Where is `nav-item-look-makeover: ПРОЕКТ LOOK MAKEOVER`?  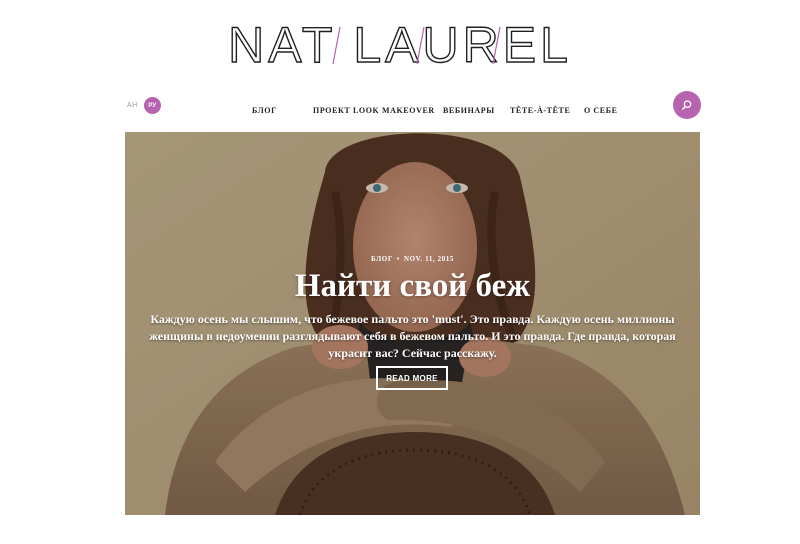 nav-item-look-makeover: ПРОЕКТ LOOK MAKEOVER is located at coordinates (374, 110).